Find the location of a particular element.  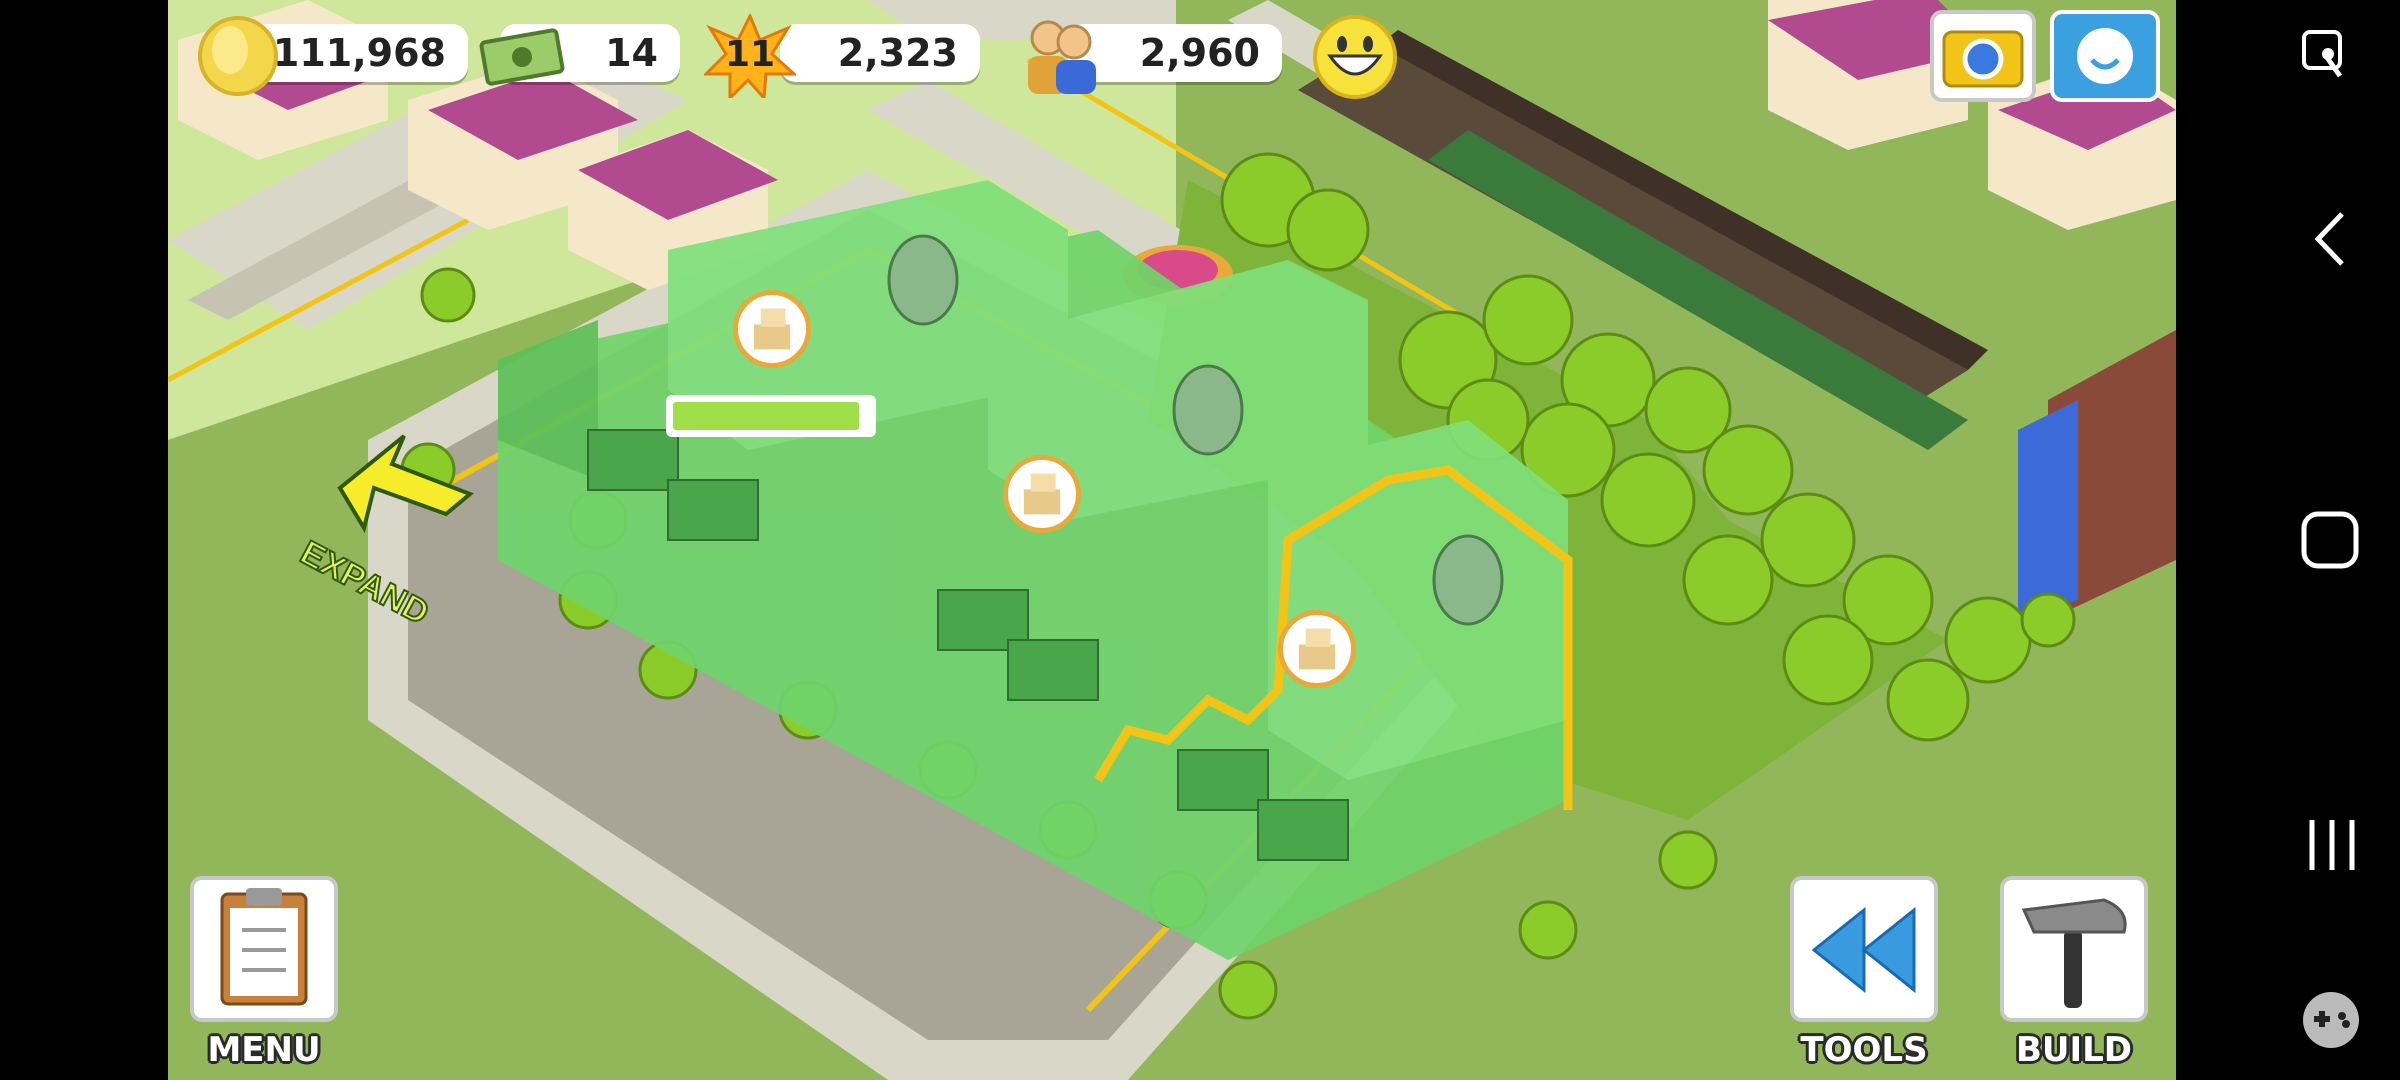

xp-value: 2,323 is located at coordinates (897, 53).